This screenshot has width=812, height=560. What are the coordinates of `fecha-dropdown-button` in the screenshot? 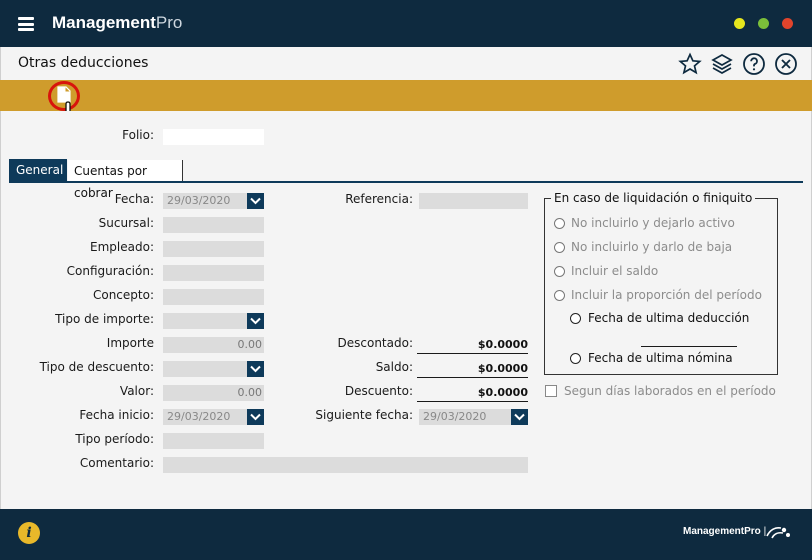 It's located at (255, 201).